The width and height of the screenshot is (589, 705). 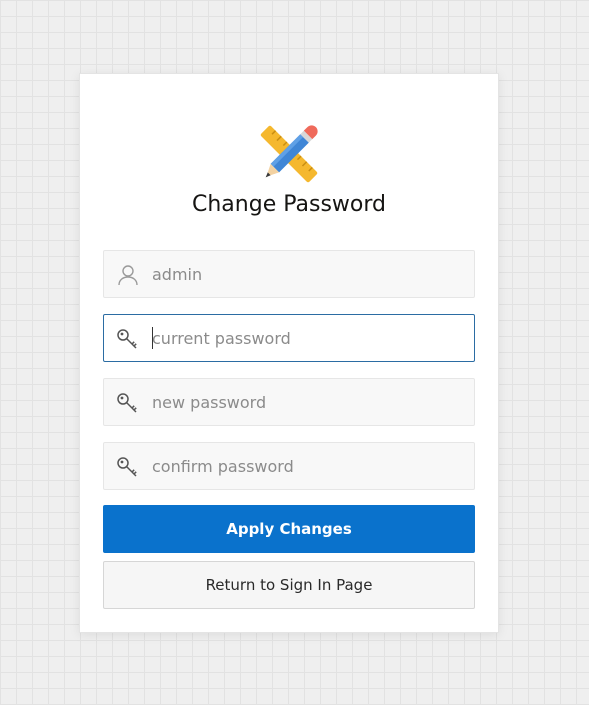 What do you see at coordinates (152, 338) in the screenshot?
I see `text-caret` at bounding box center [152, 338].